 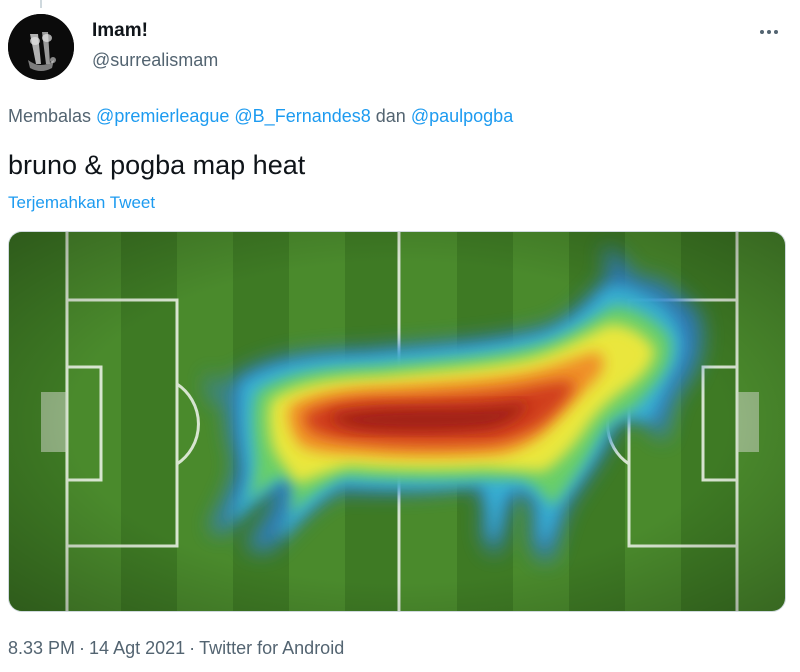 What do you see at coordinates (462, 116) in the screenshot?
I see `mention-paulpogba: @paulpogba` at bounding box center [462, 116].